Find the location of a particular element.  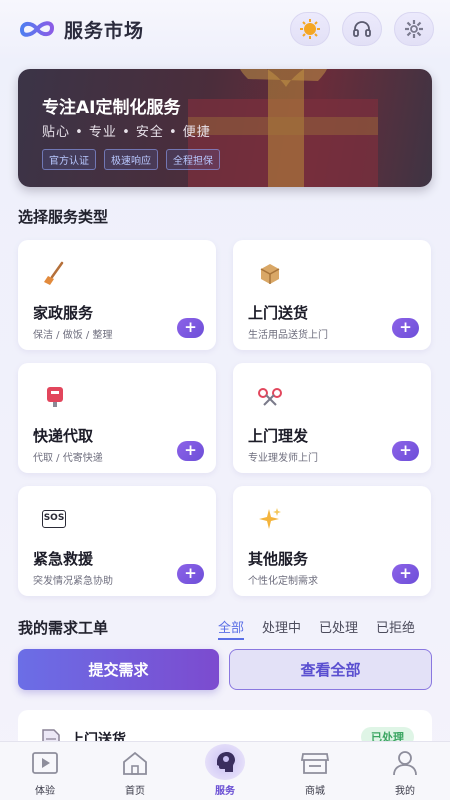

bottom-nav: 体验 首页 服务 商城 我的 is located at coordinates (225, 770).